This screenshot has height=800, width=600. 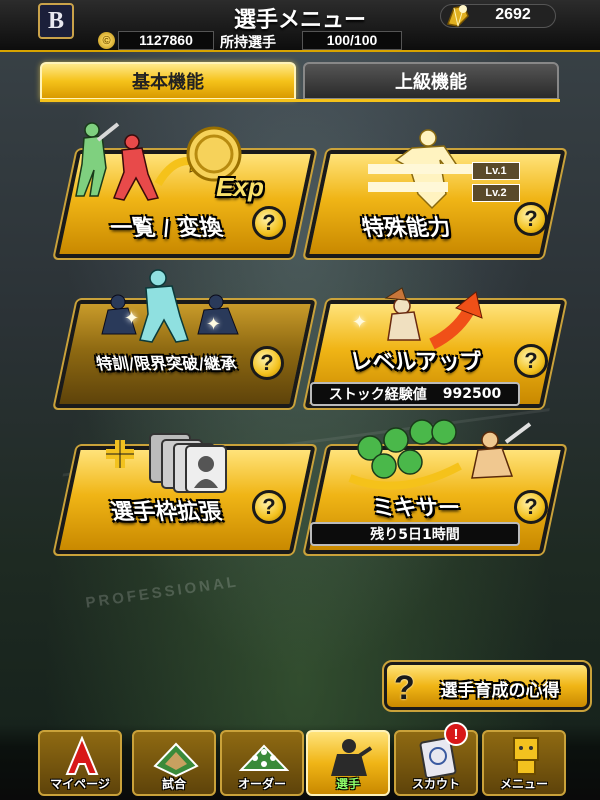 What do you see at coordinates (352, 40) in the screenshot?
I see `owned-players-count: 100/100` at bounding box center [352, 40].